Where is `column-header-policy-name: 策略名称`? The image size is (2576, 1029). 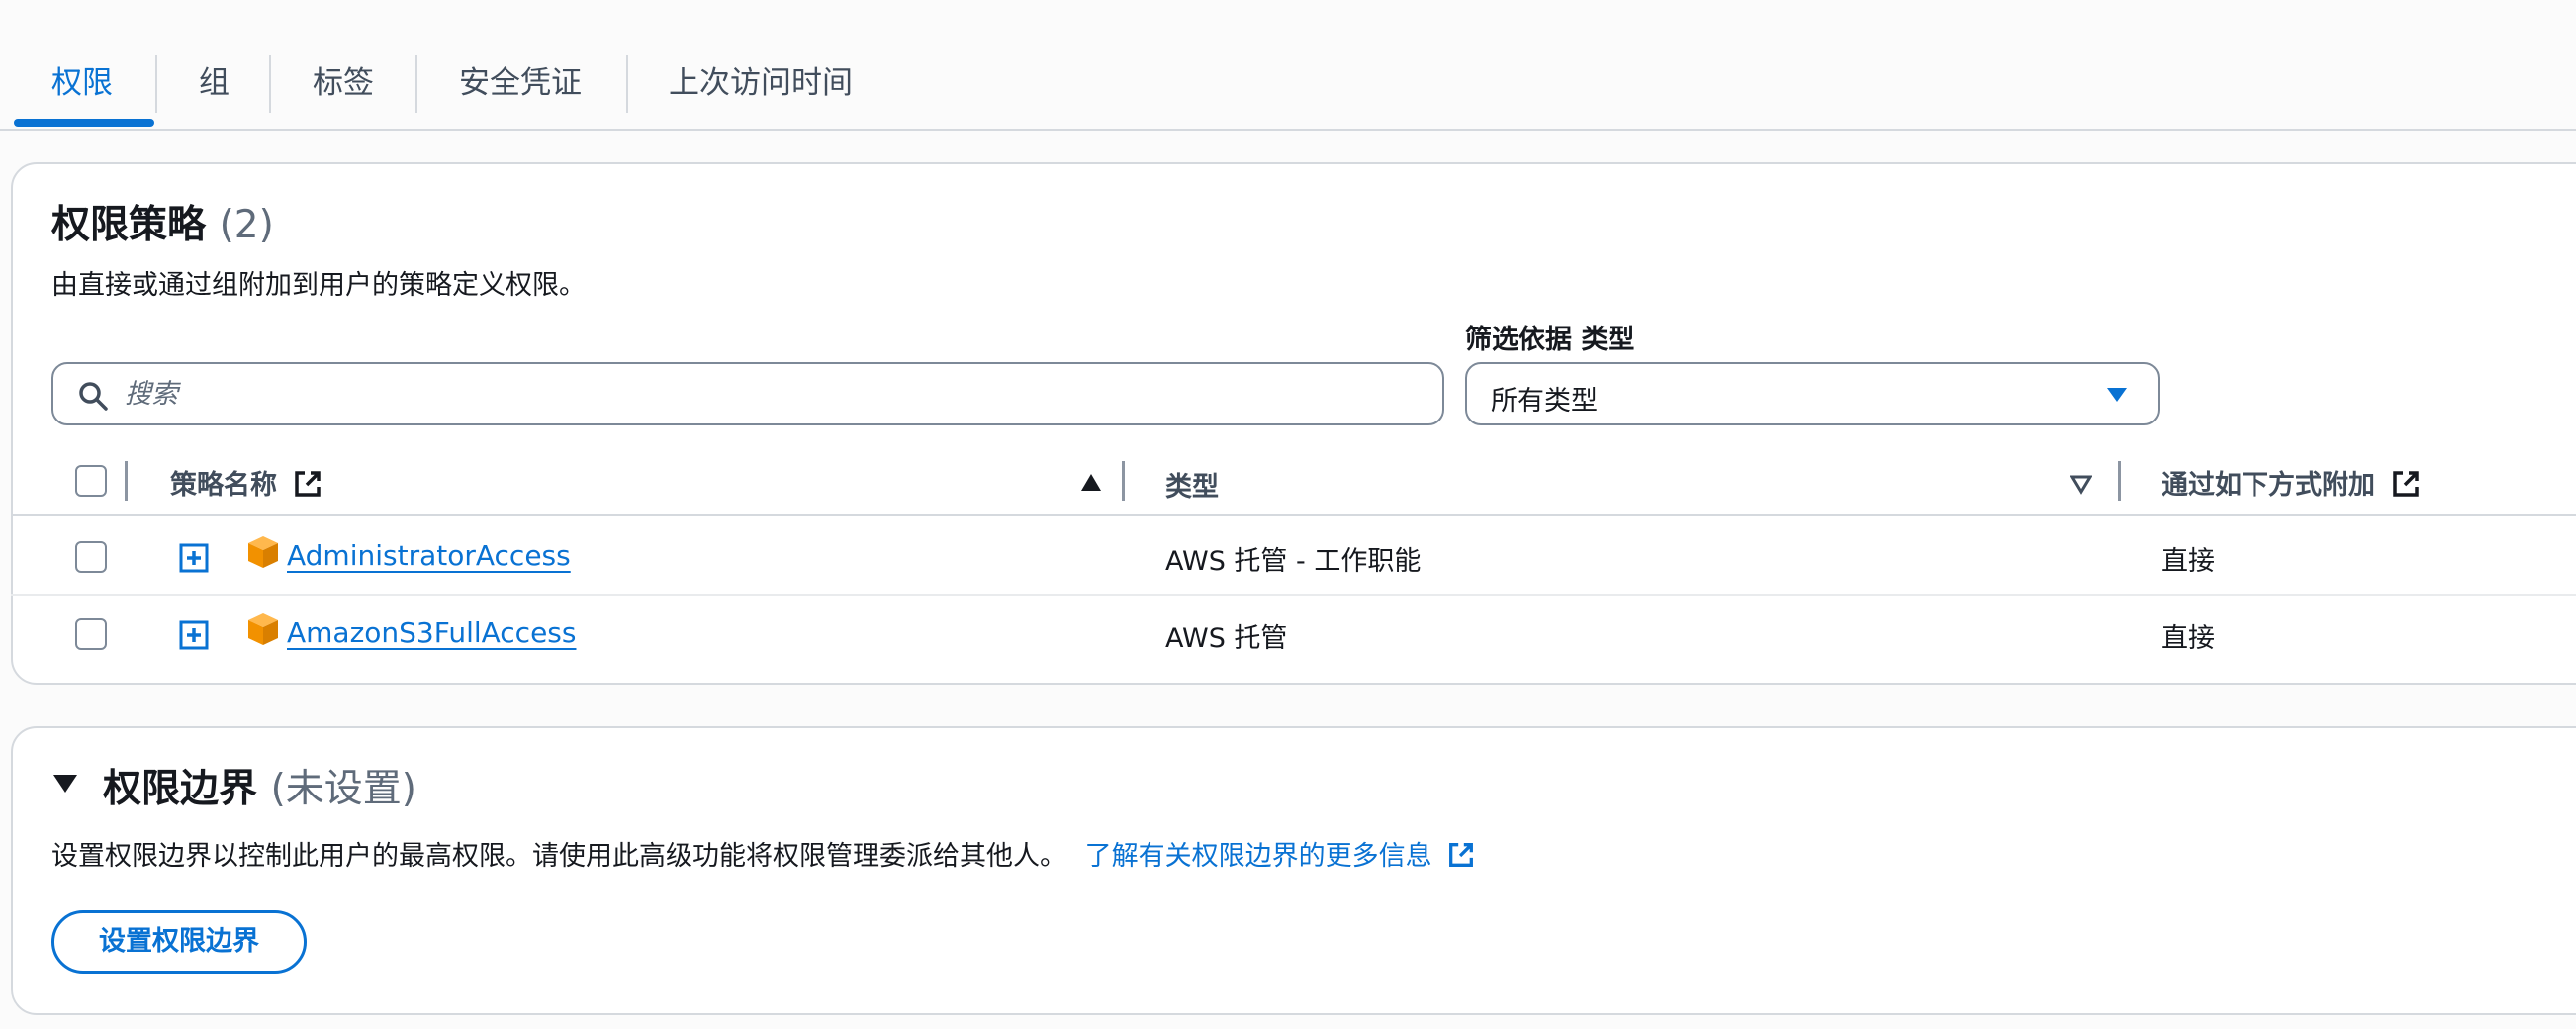 column-header-policy-name: 策略名称 is located at coordinates (246, 482).